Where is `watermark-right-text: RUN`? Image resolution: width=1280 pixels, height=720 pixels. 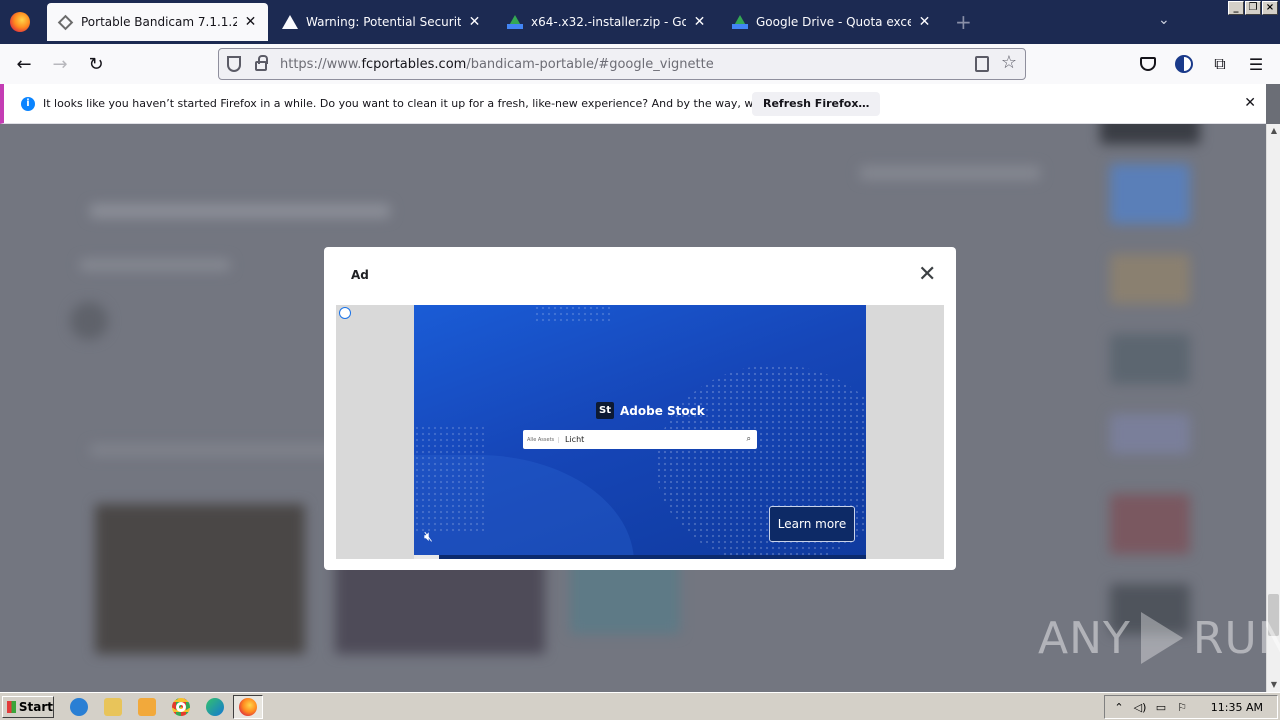
watermark-right-text: RUN is located at coordinates (1236, 638).